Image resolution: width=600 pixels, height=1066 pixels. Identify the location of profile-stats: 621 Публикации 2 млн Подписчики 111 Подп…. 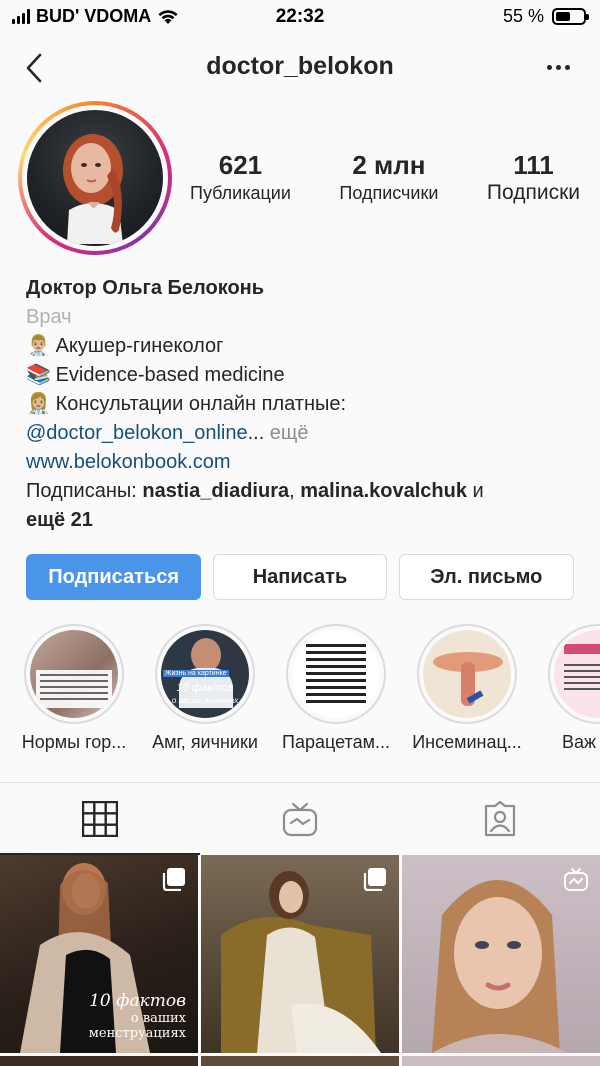
(385, 178).